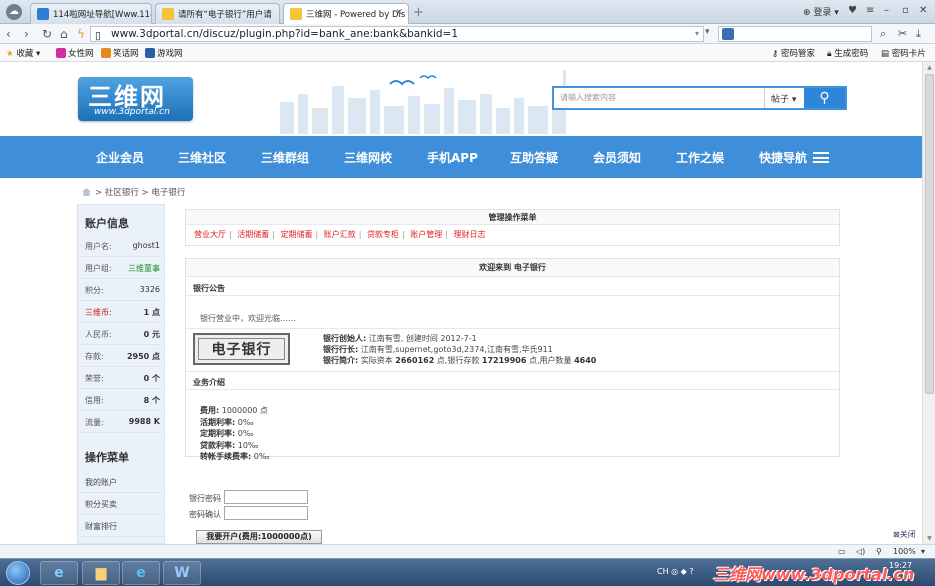 This screenshot has height=586, width=935. I want to click on close-tab-icon: ✕, so click(399, 13).